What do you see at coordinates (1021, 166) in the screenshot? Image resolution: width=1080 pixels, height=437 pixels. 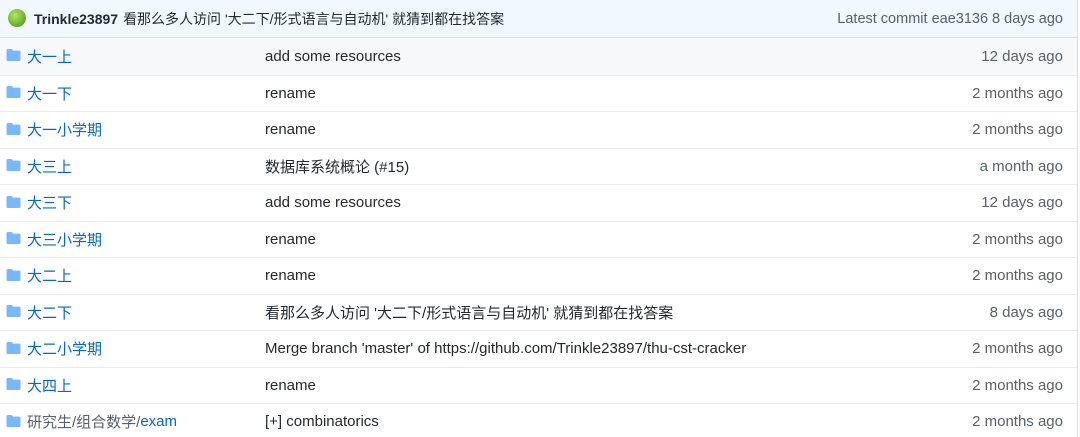 I see `commit-age-cell: a month ago` at bounding box center [1021, 166].